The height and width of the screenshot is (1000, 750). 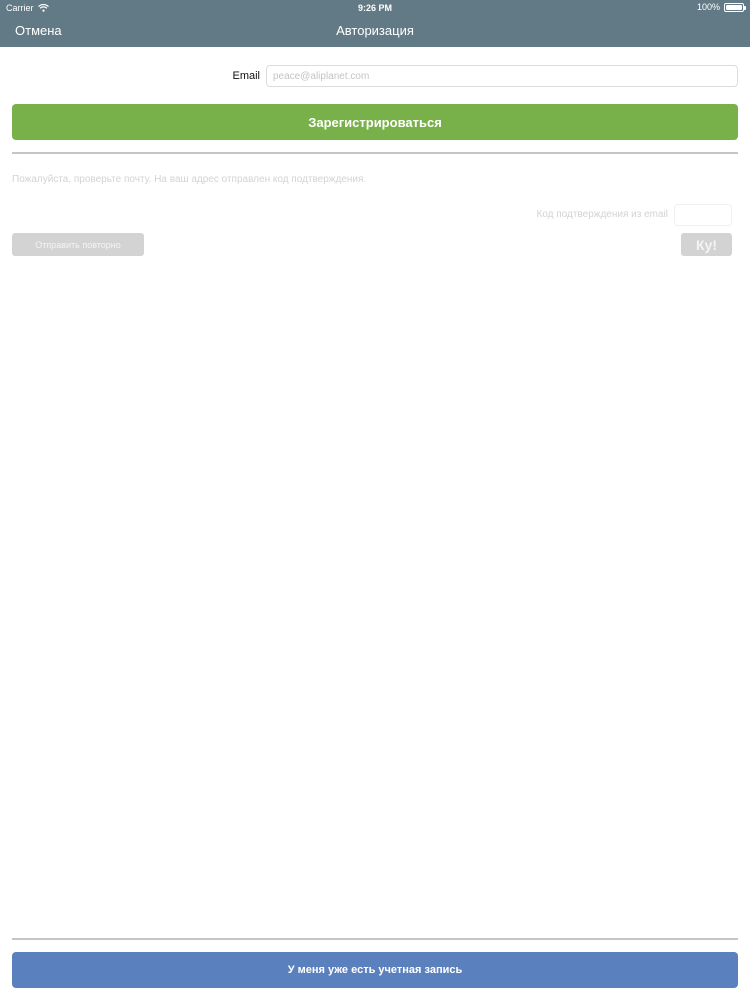 I want to click on code-label: Код подтверждения из email, so click(x=602, y=214).